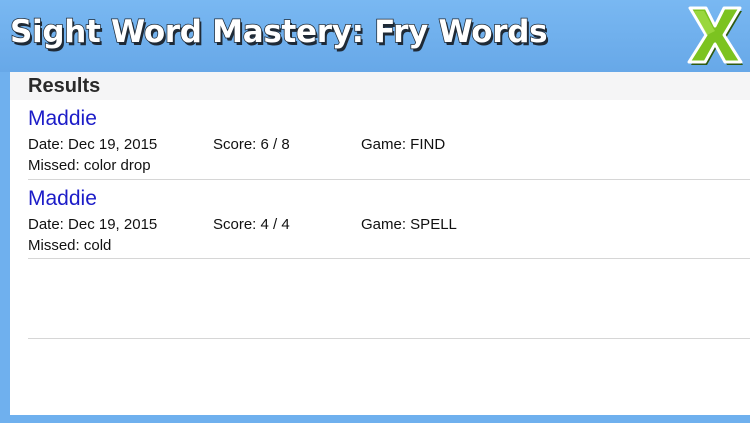 The height and width of the screenshot is (423, 750). What do you see at coordinates (278, 32) in the screenshot?
I see `app-title: Sight Word Mastery: Fry Words` at bounding box center [278, 32].